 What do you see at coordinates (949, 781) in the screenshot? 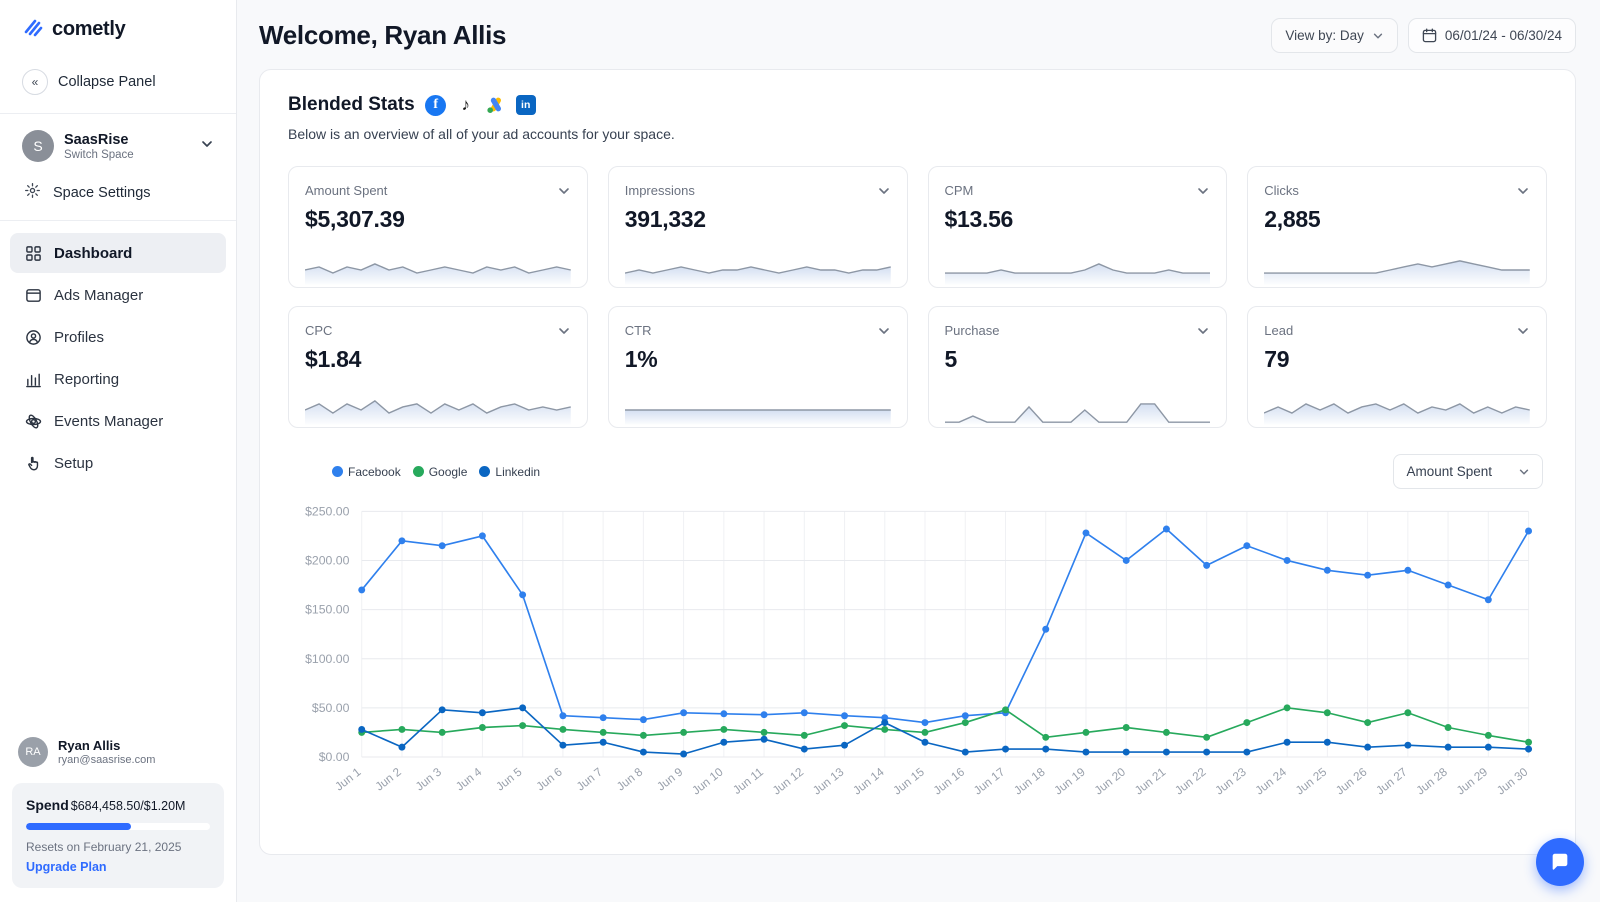
I see `svg-text: Jun 16` at bounding box center [949, 781].